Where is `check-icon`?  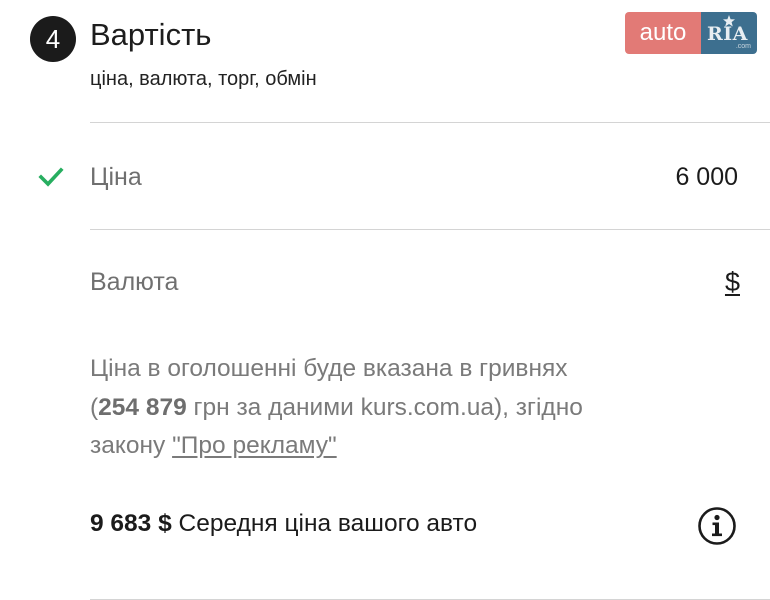 check-icon is located at coordinates (51, 177).